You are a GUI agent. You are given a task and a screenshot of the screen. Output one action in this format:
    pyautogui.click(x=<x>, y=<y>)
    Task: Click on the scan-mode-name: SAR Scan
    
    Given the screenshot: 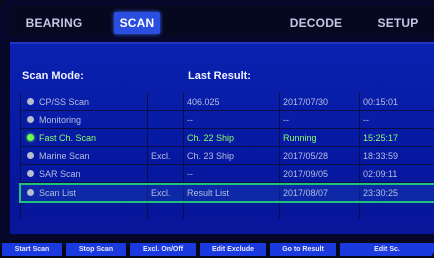 What is the action you would take?
    pyautogui.click(x=60, y=174)
    